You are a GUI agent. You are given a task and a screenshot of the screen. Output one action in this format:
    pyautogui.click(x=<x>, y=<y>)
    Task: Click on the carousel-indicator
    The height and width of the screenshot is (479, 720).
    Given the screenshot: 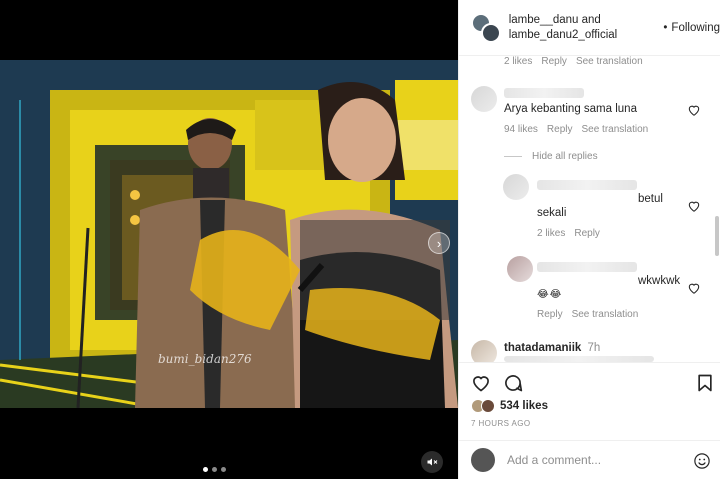 What is the action you would take?
    pyautogui.click(x=214, y=469)
    